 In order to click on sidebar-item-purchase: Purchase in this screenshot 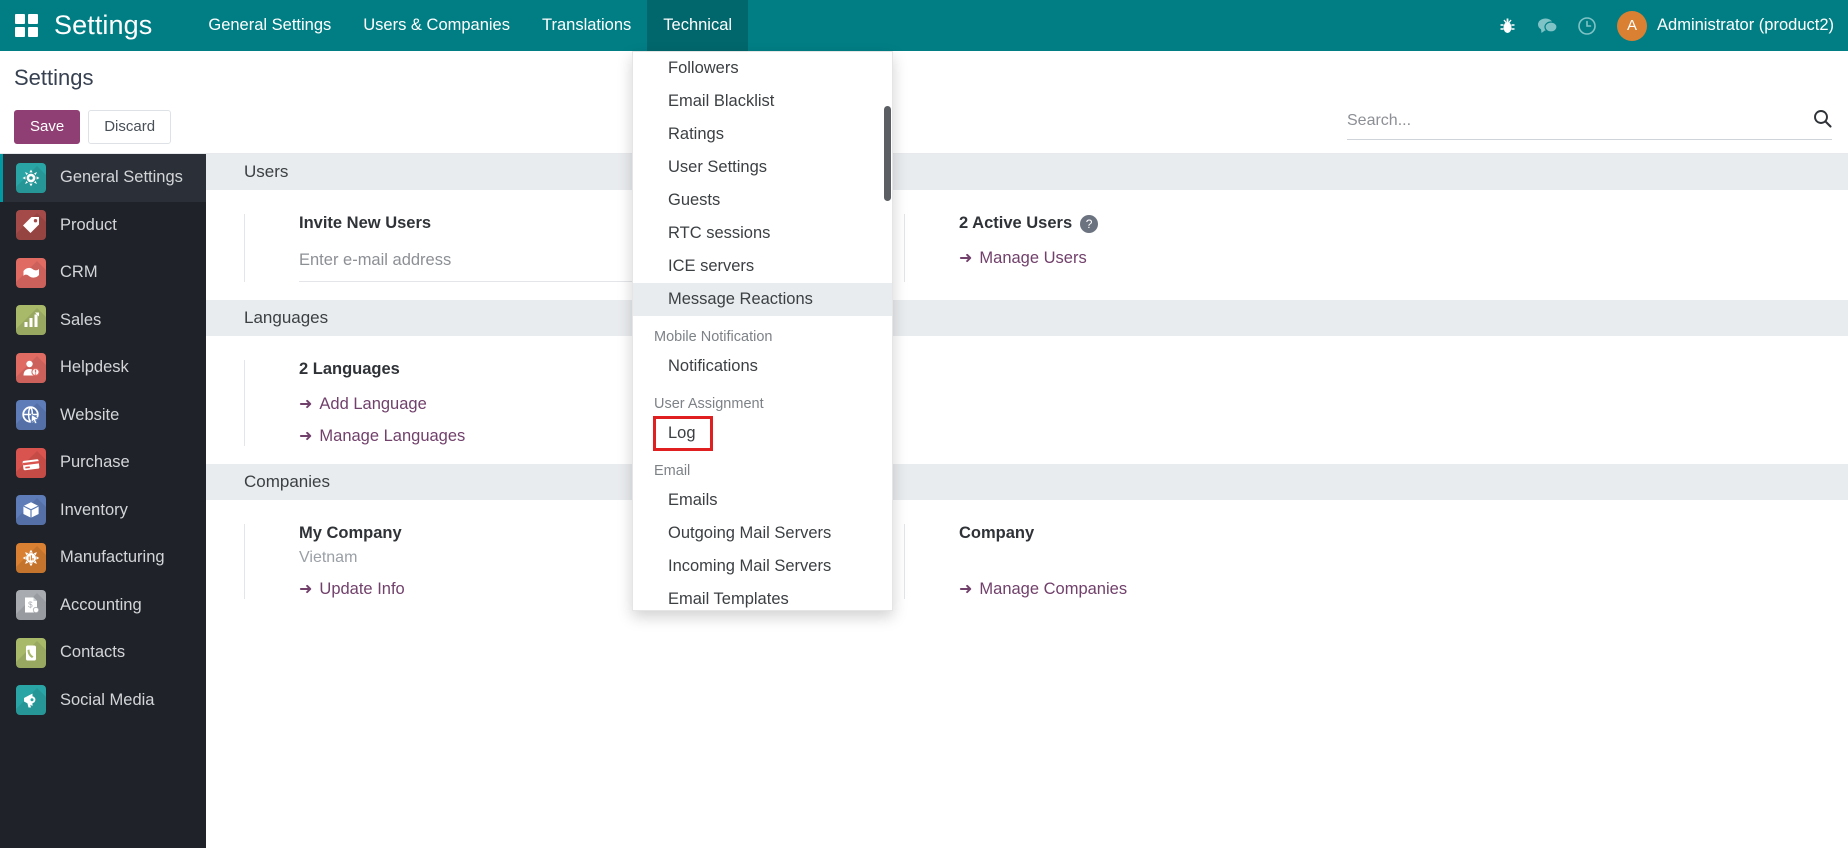, I will do `click(103, 463)`.